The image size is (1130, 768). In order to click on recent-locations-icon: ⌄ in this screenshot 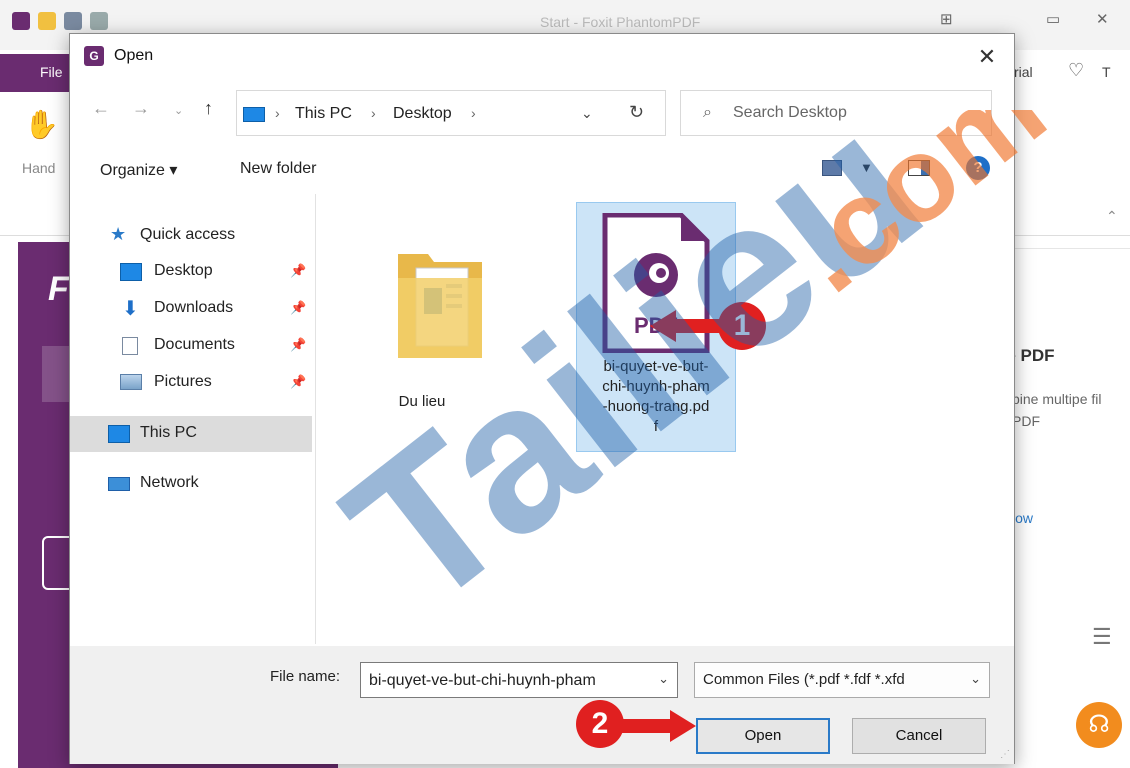, I will do `click(178, 110)`.